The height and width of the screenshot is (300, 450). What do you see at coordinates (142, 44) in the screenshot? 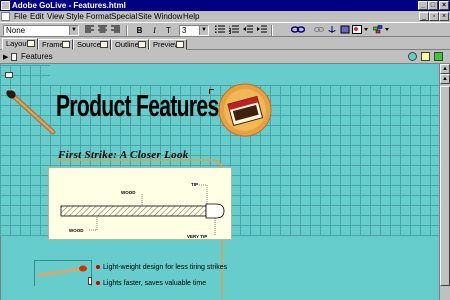
I see `outline-icon` at bounding box center [142, 44].